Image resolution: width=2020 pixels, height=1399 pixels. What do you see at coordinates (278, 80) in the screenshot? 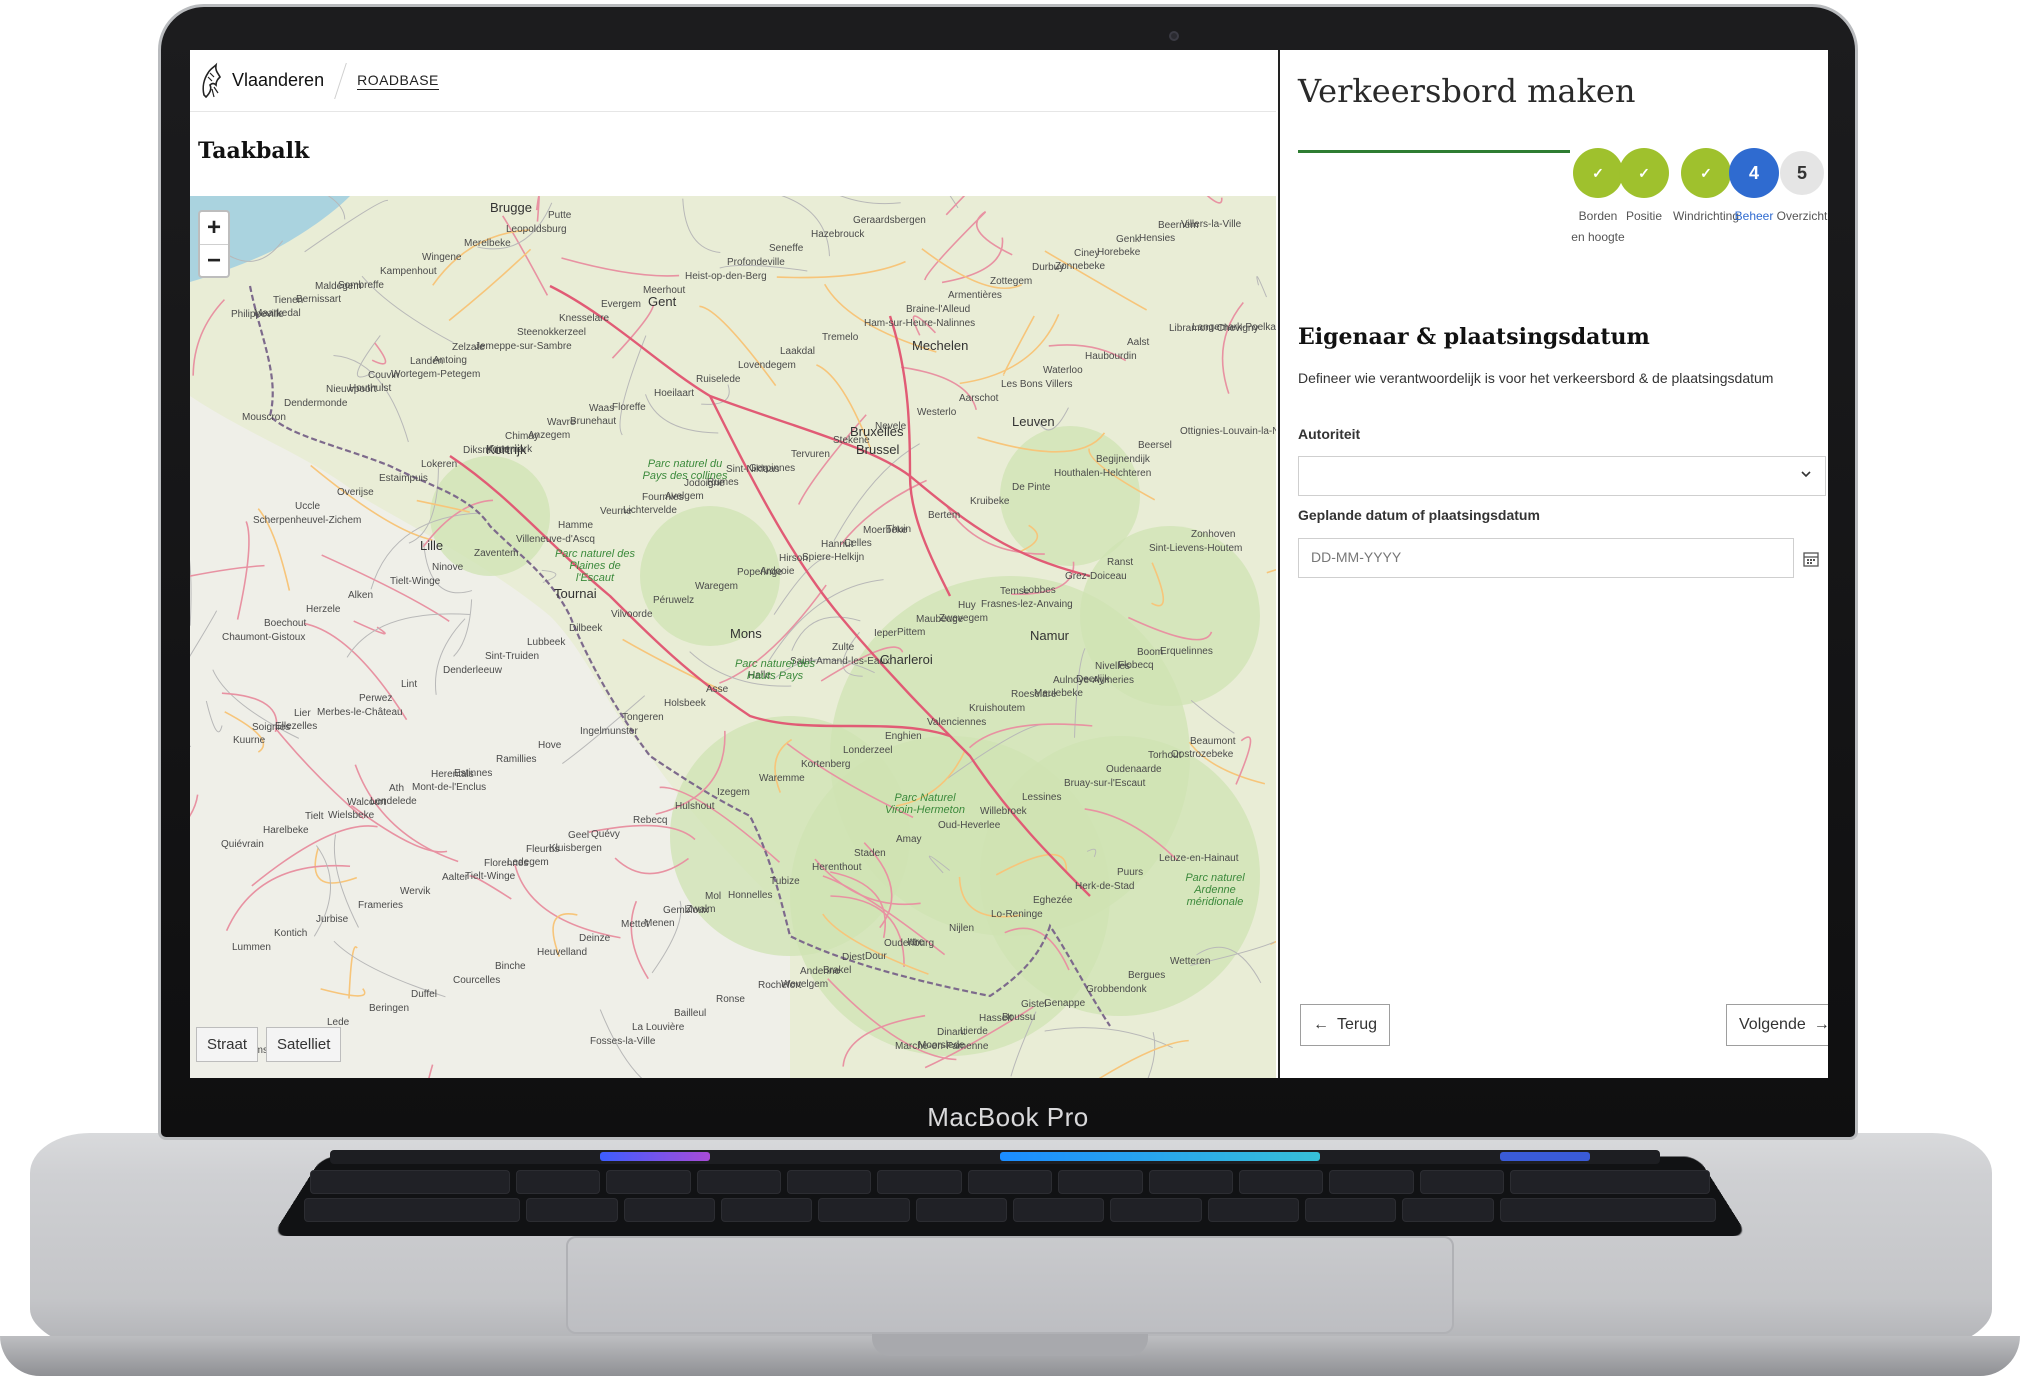
I see `brand-name: Vlaanderen` at bounding box center [278, 80].